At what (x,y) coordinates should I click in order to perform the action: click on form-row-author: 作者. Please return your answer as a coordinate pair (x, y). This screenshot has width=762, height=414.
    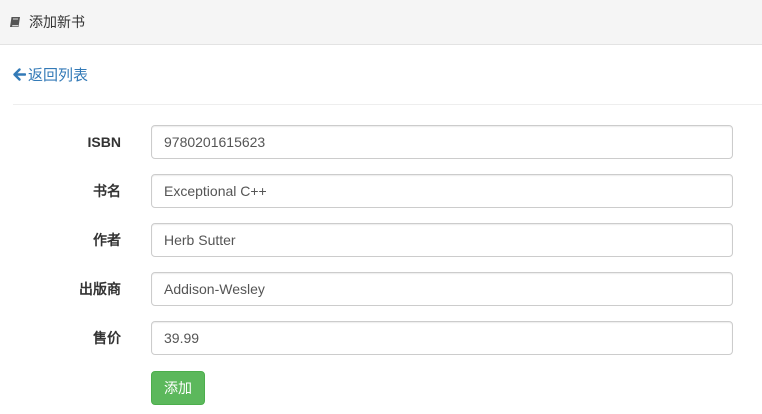
    Looking at the image, I should click on (381, 240).